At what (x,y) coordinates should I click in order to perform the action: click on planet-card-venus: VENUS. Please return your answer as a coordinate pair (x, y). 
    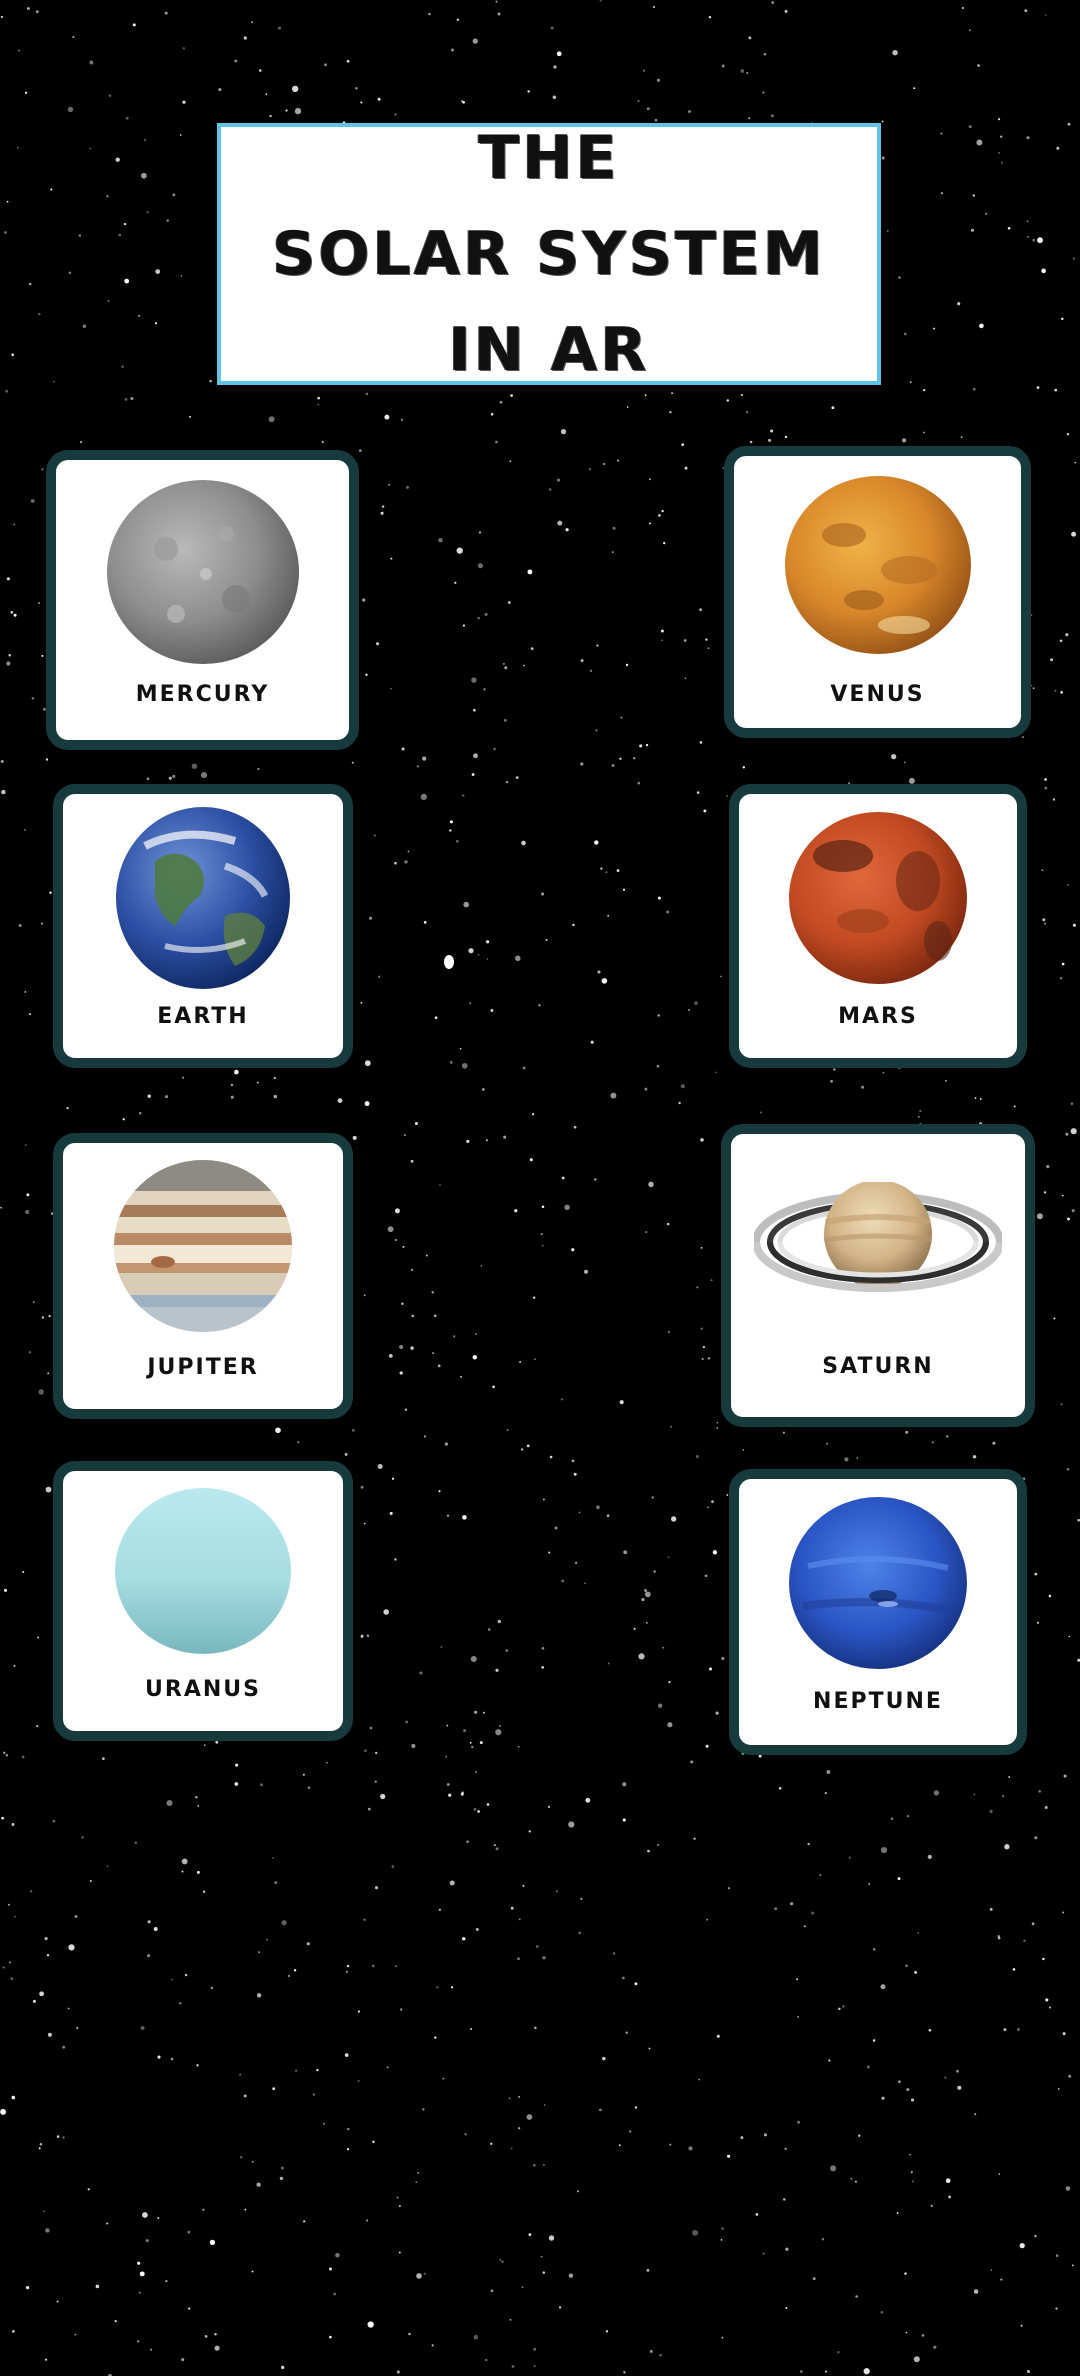
    Looking at the image, I should click on (877, 592).